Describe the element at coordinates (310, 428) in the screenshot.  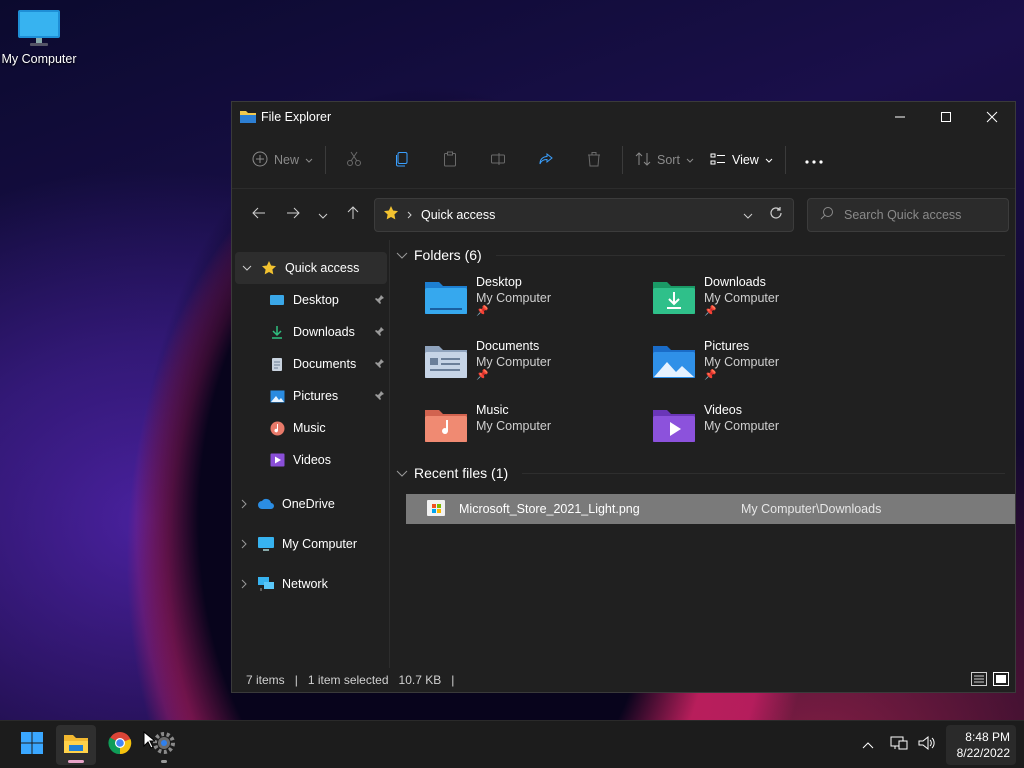
I see `sidebar-item-music: Music` at that location.